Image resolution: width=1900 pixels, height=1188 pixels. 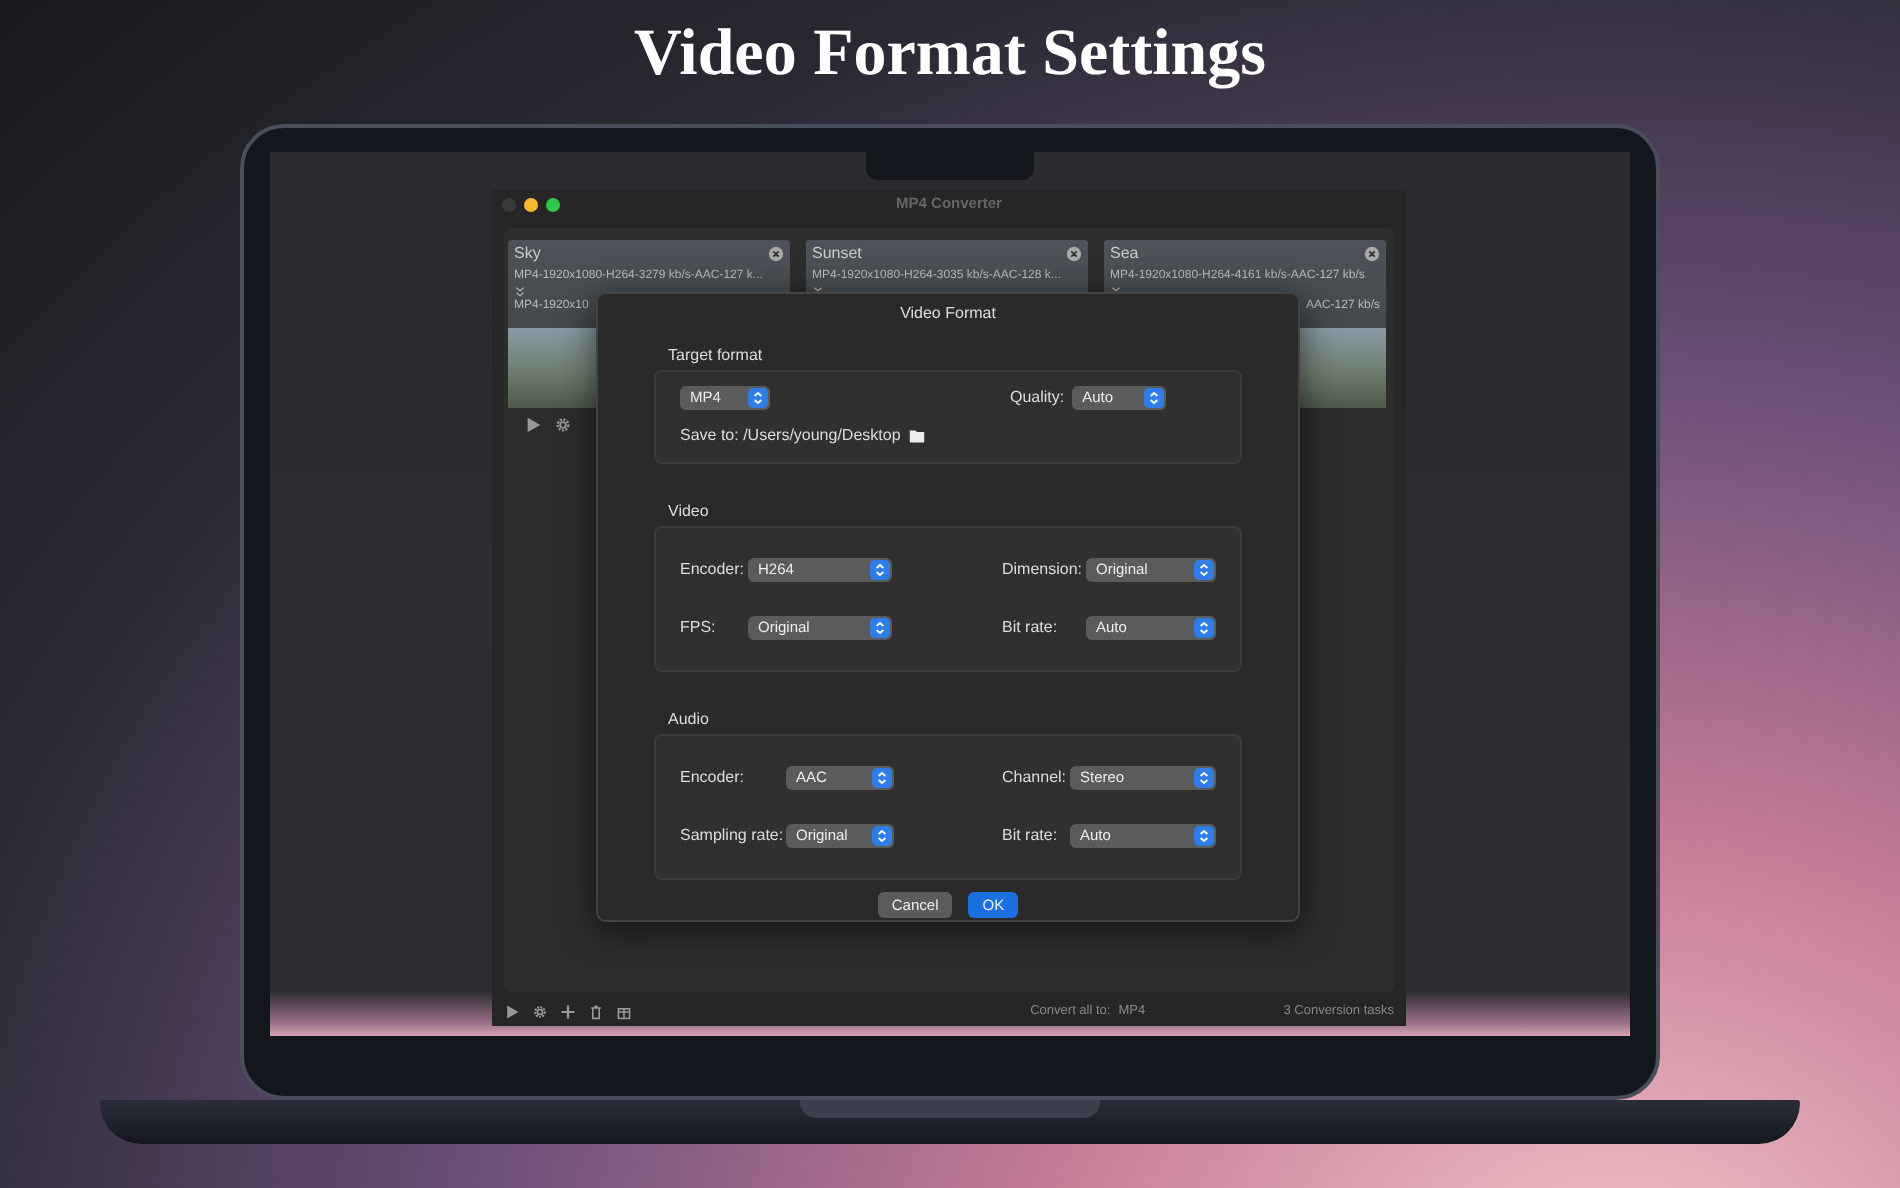 I want to click on field-label: Quality:, so click(x=1037, y=398).